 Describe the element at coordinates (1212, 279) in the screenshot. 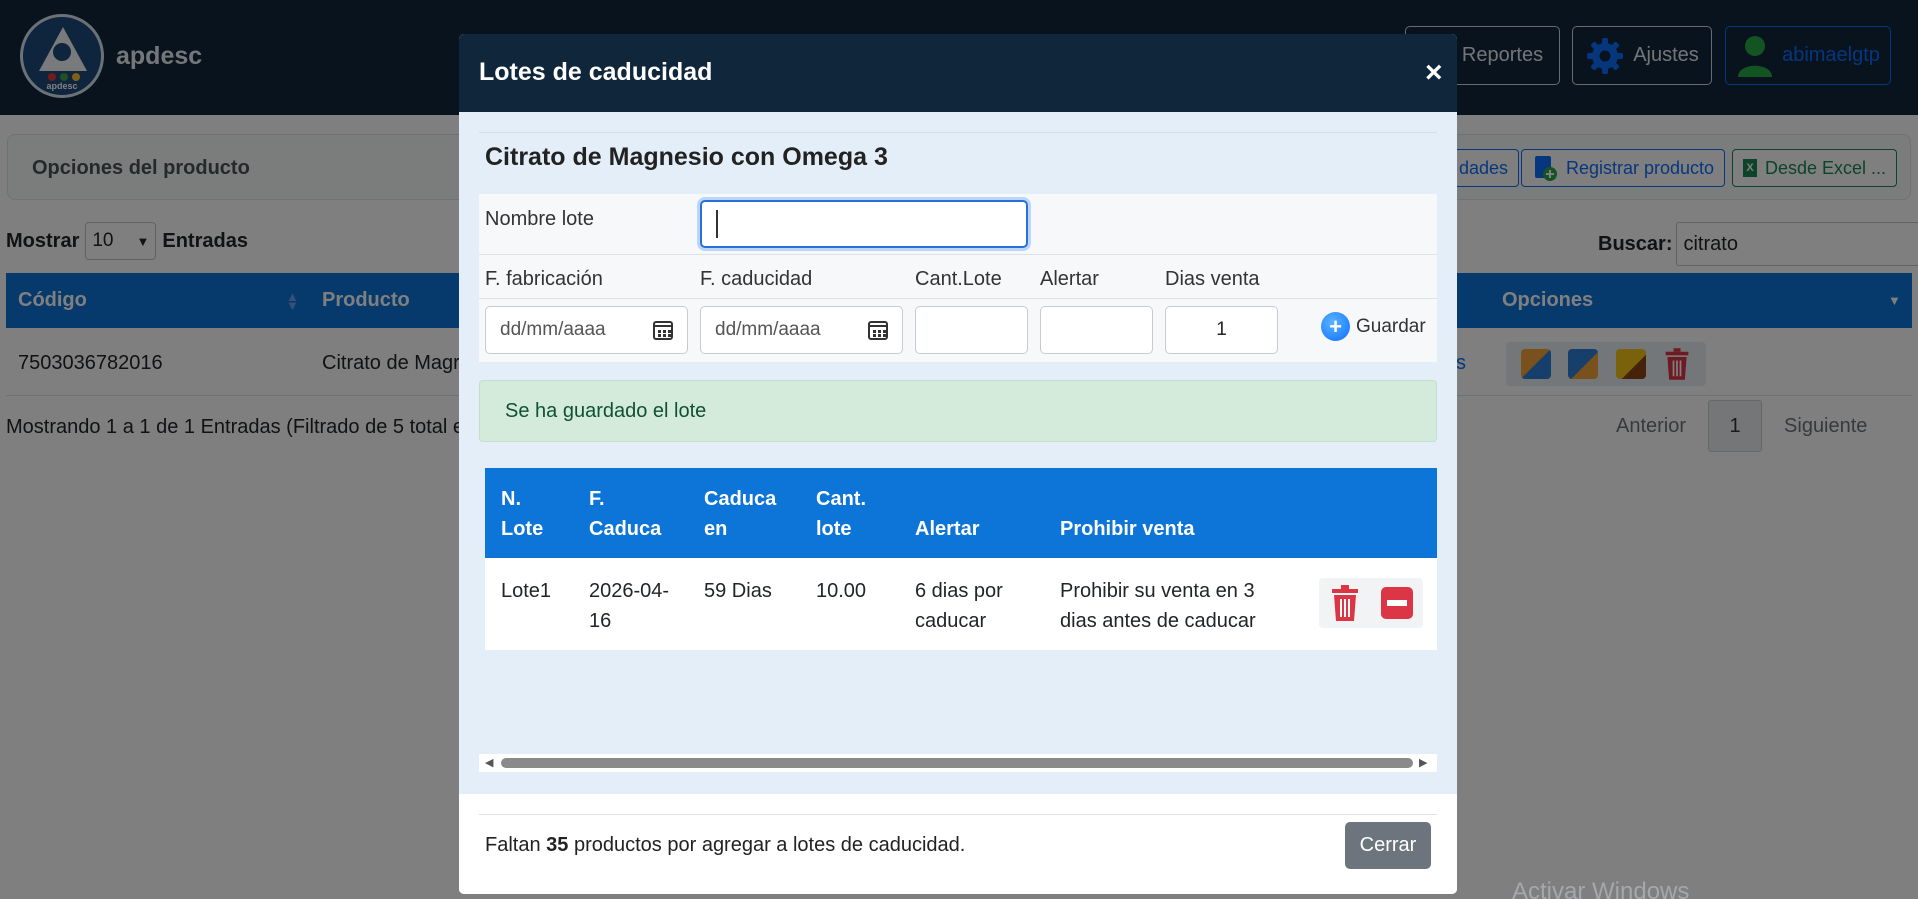

I see `dias-venta-label: Dias venta` at that location.